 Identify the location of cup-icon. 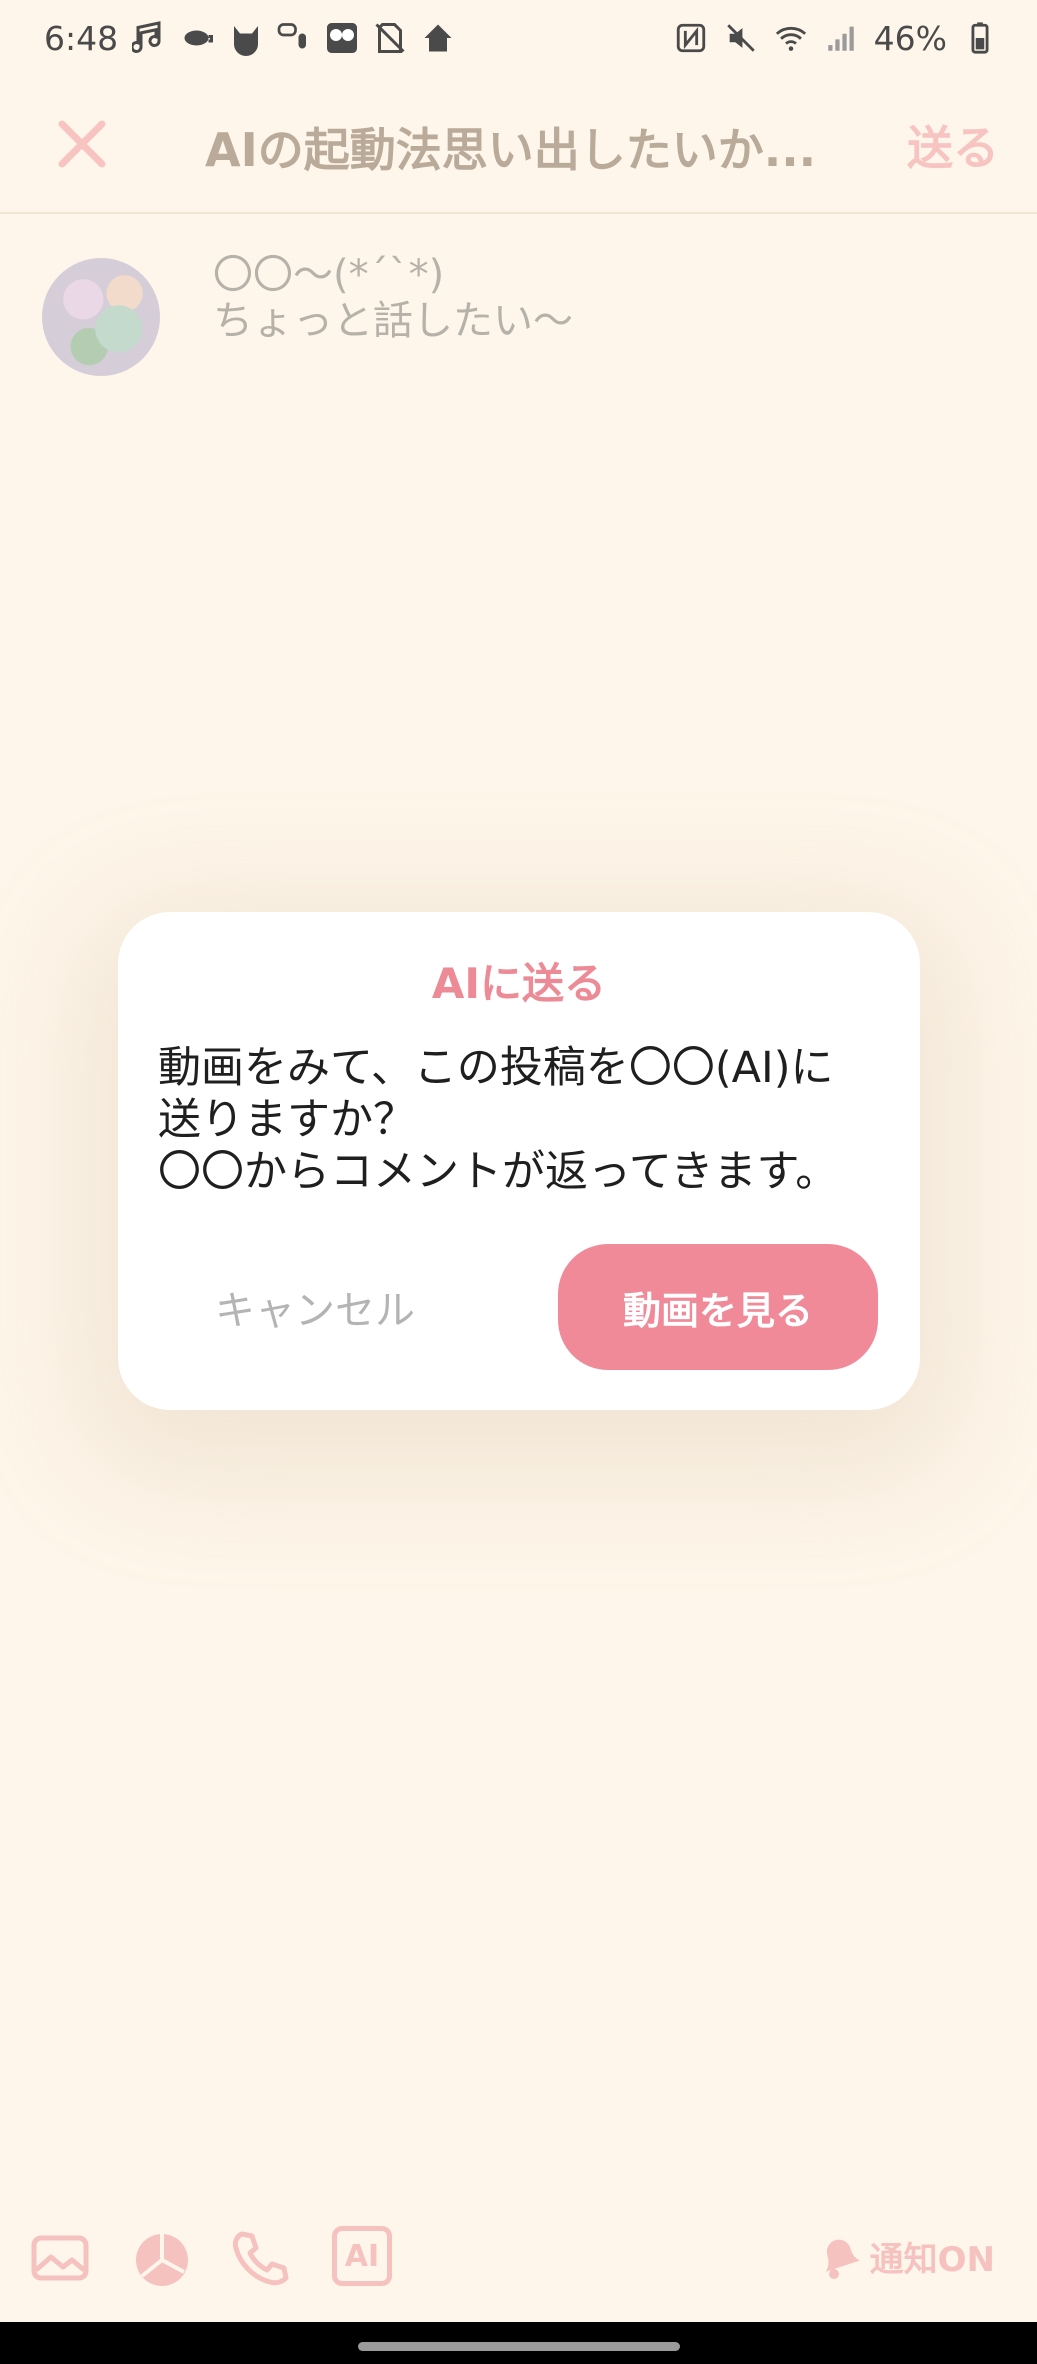
(199, 38).